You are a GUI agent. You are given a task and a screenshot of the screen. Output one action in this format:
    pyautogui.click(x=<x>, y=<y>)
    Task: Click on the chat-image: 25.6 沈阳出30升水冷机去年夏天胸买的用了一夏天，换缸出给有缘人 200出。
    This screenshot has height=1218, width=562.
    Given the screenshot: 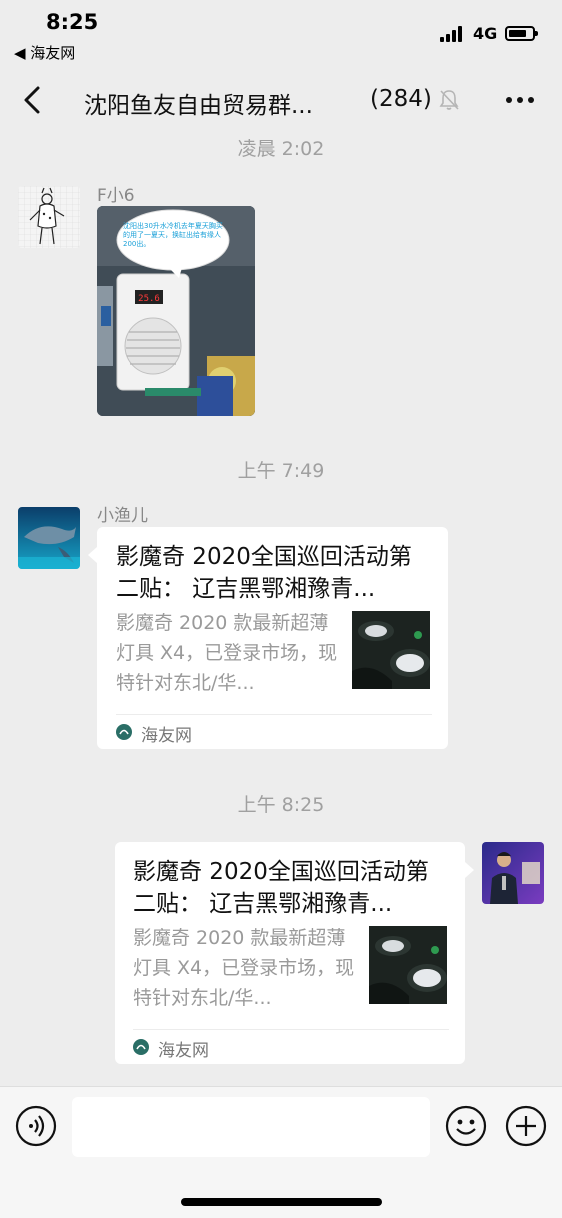 What is the action you would take?
    pyautogui.click(x=176, y=311)
    